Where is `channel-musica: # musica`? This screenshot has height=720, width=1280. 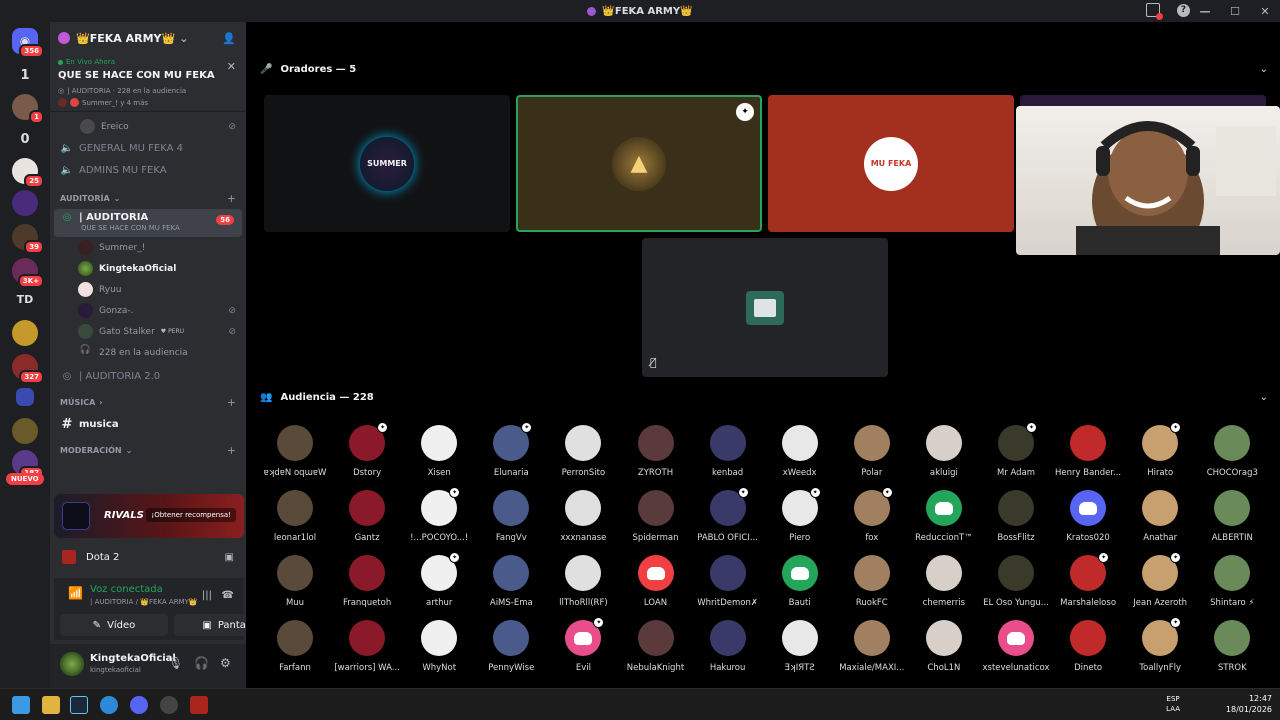
channel-musica: # musica is located at coordinates (148, 424).